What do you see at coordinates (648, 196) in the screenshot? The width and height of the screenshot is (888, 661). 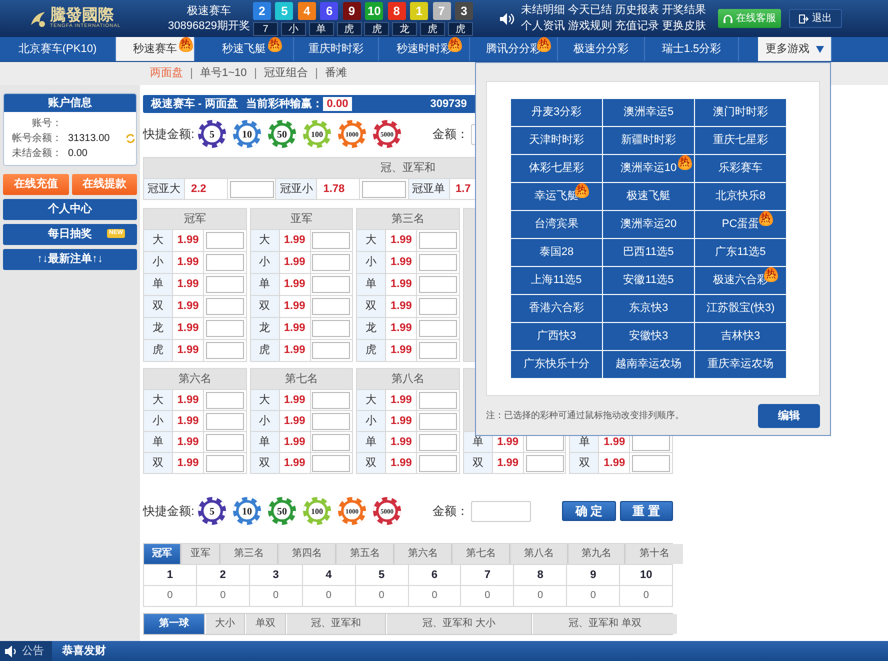 I see `game-button: 极速飞艇` at bounding box center [648, 196].